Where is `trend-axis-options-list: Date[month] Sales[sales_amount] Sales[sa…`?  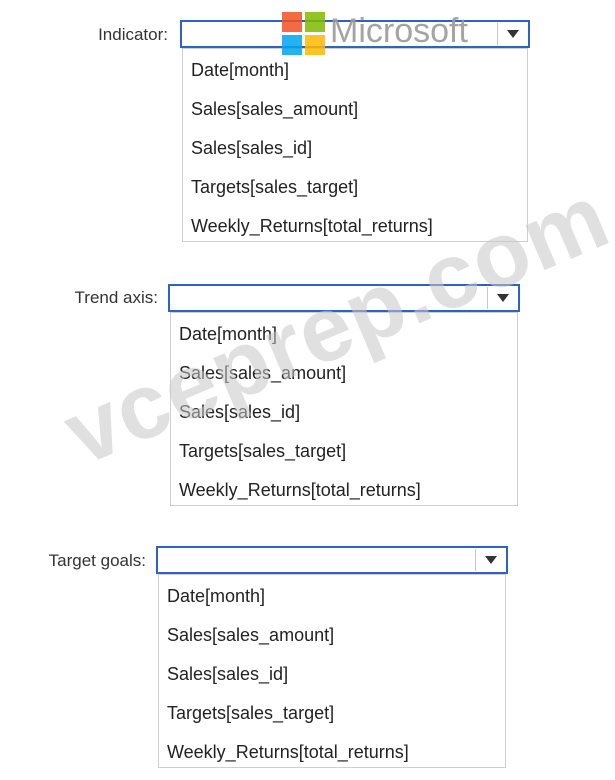
trend-axis-options-list: Date[month] Sales[sales_amount] Sales[sa… is located at coordinates (344, 409).